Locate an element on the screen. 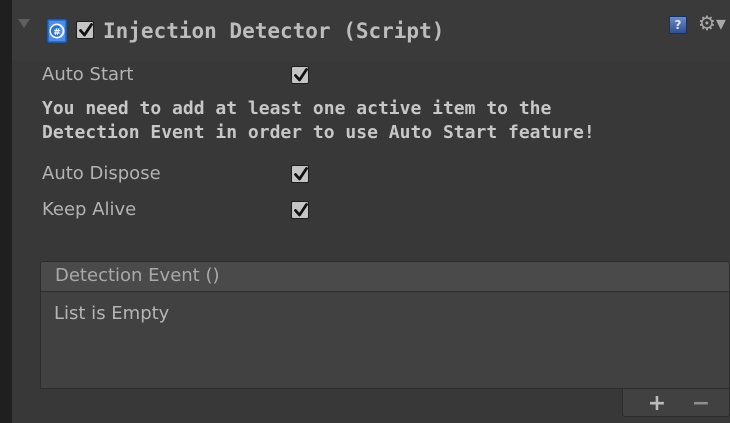 This screenshot has height=423, width=730. list-empty-text: List is Empty is located at coordinates (112, 313).